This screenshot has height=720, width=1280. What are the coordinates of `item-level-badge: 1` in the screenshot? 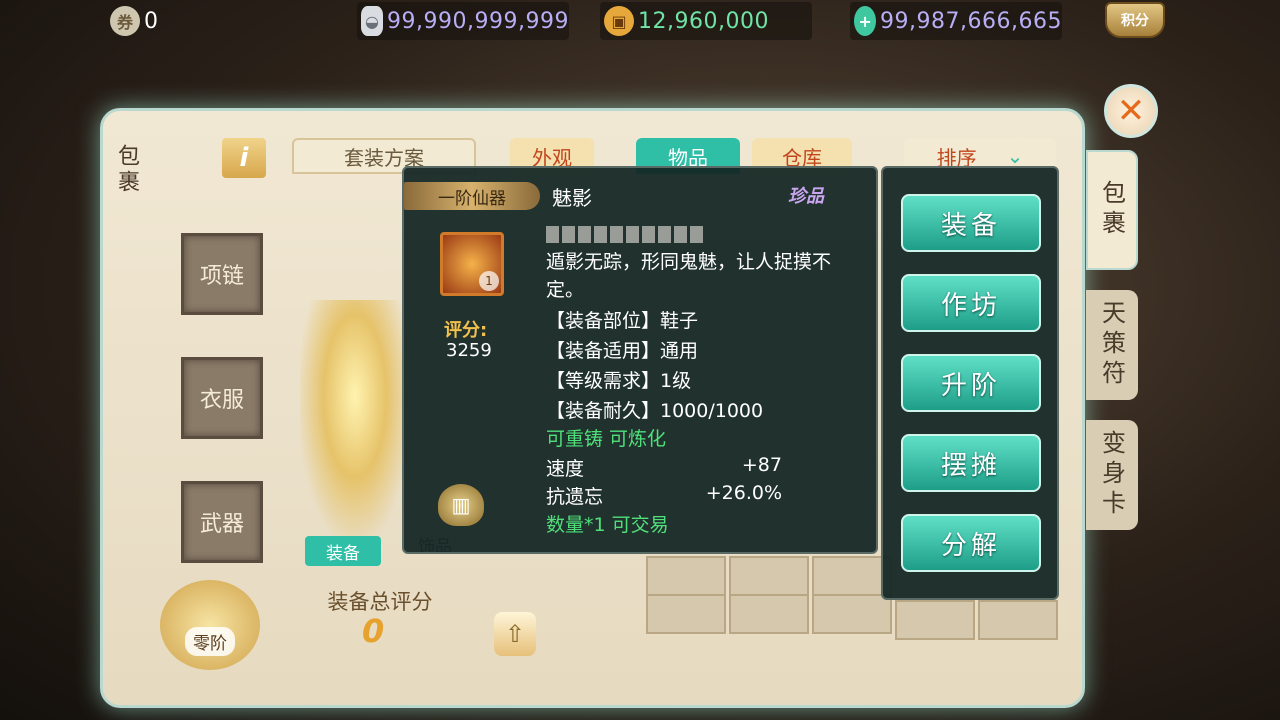 It's located at (489, 281).